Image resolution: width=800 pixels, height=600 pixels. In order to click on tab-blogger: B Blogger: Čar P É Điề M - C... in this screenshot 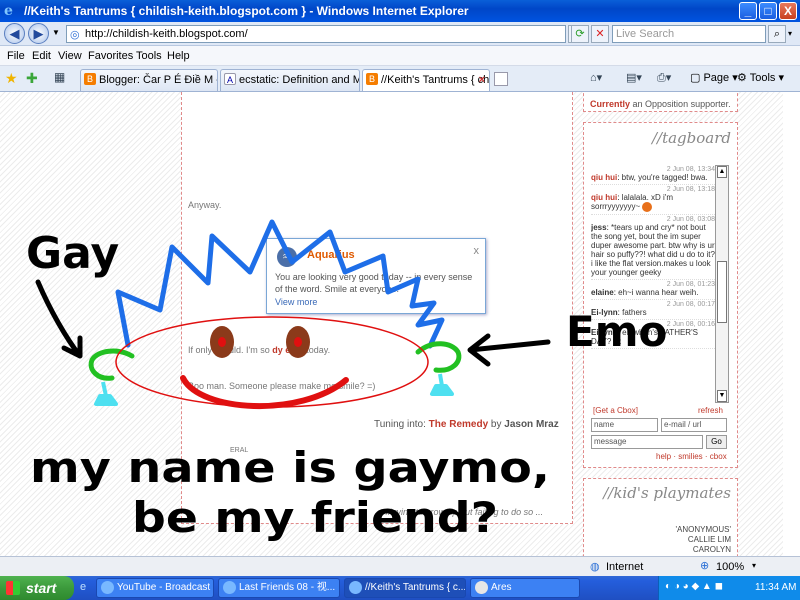, I will do `click(149, 80)`.